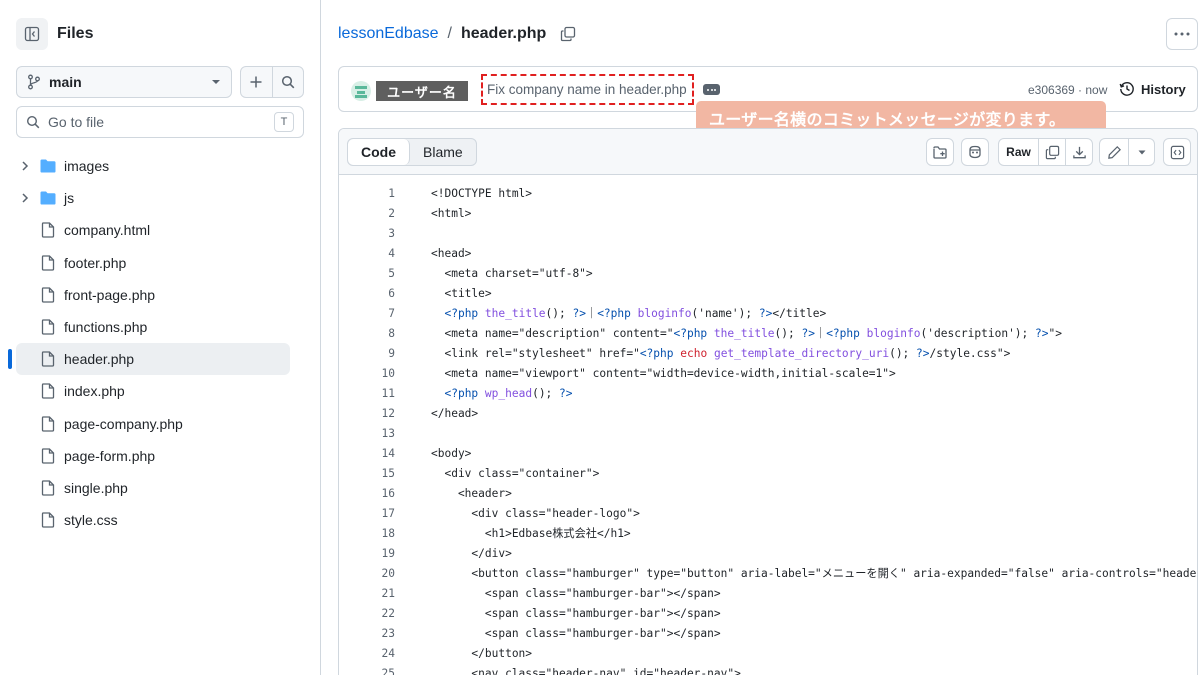  I want to click on line-number: 11, so click(367, 393).